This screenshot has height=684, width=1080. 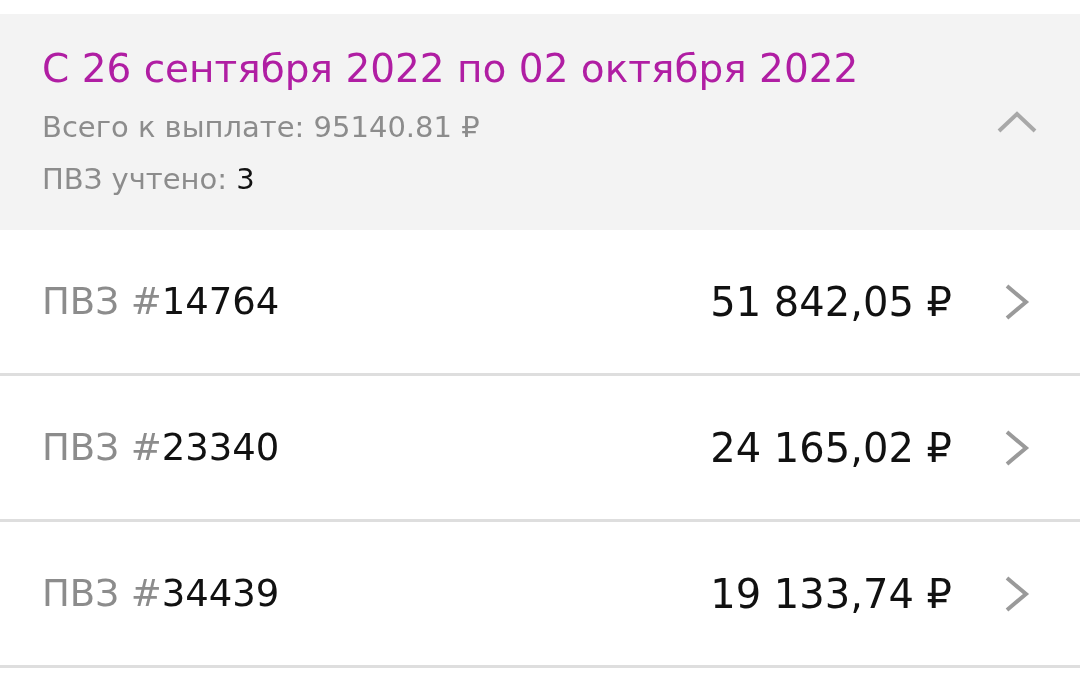 What do you see at coordinates (450, 69) in the screenshot?
I see `period-title: С 26 сентября 2022 по 02 октября 2022` at bounding box center [450, 69].